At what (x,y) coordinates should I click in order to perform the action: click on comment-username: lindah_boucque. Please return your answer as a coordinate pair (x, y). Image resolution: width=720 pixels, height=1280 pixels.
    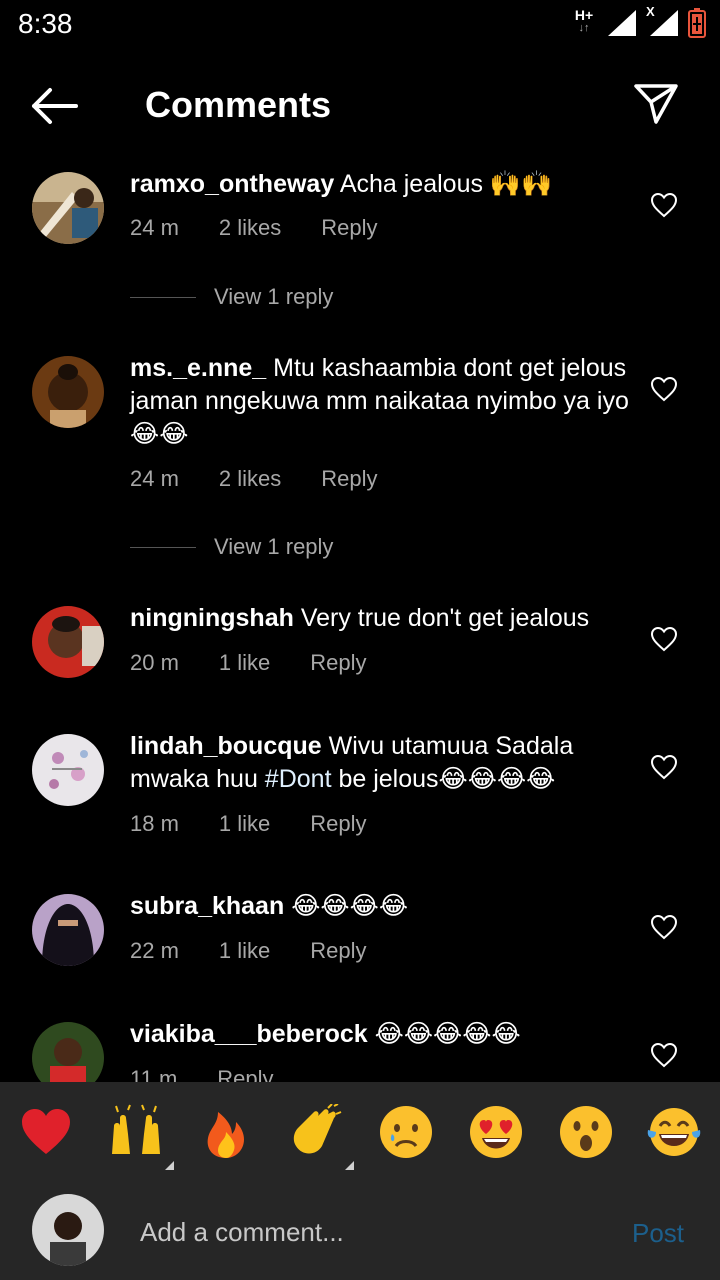
    Looking at the image, I should click on (226, 746).